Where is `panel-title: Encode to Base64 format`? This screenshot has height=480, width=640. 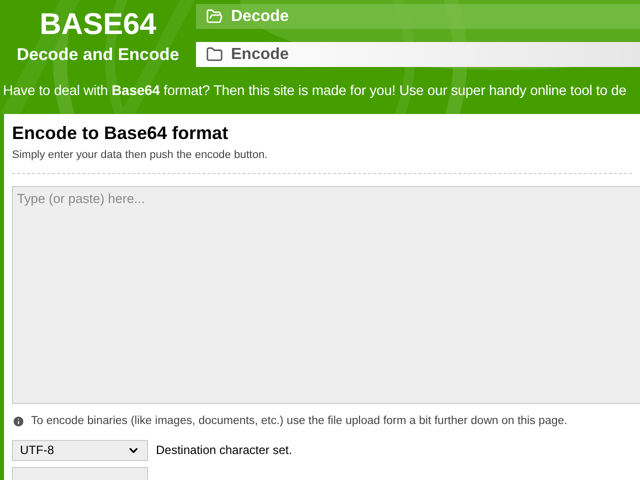
panel-title: Encode to Base64 format is located at coordinates (121, 133).